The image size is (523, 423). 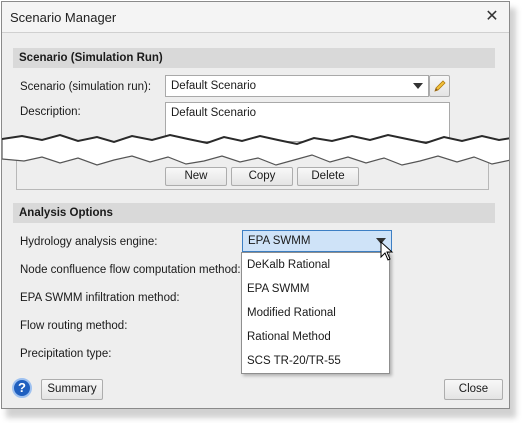 I want to click on precipitation-label: Precipitation type:, so click(x=66, y=354).